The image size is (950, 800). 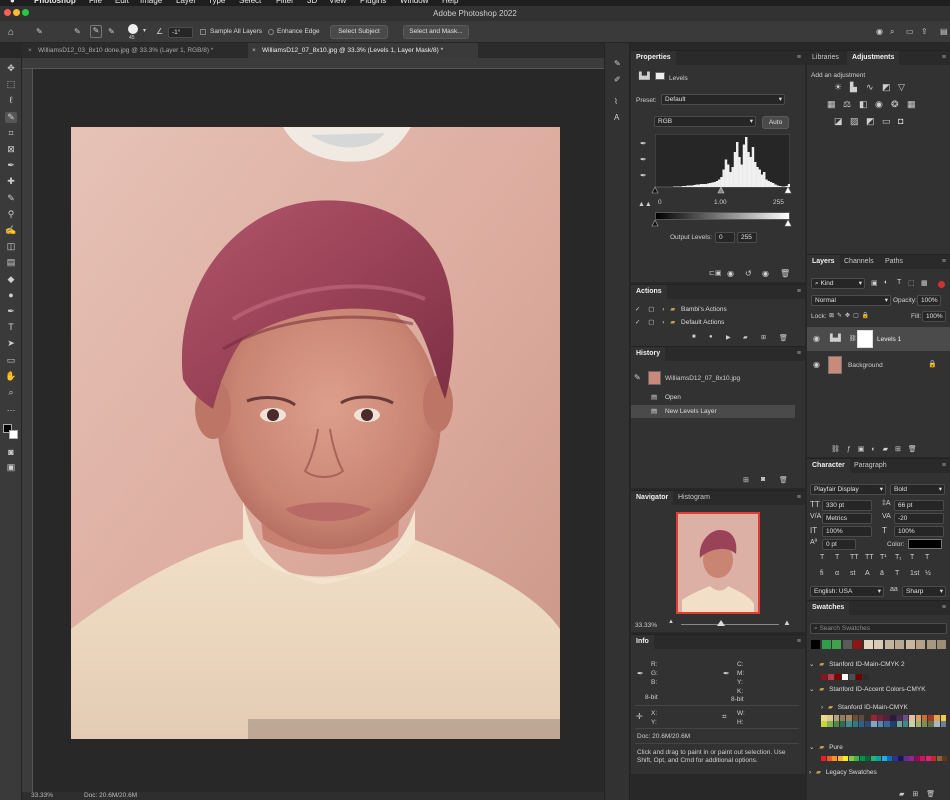 I want to click on menu-item-filter: Filter, so click(x=285, y=2).